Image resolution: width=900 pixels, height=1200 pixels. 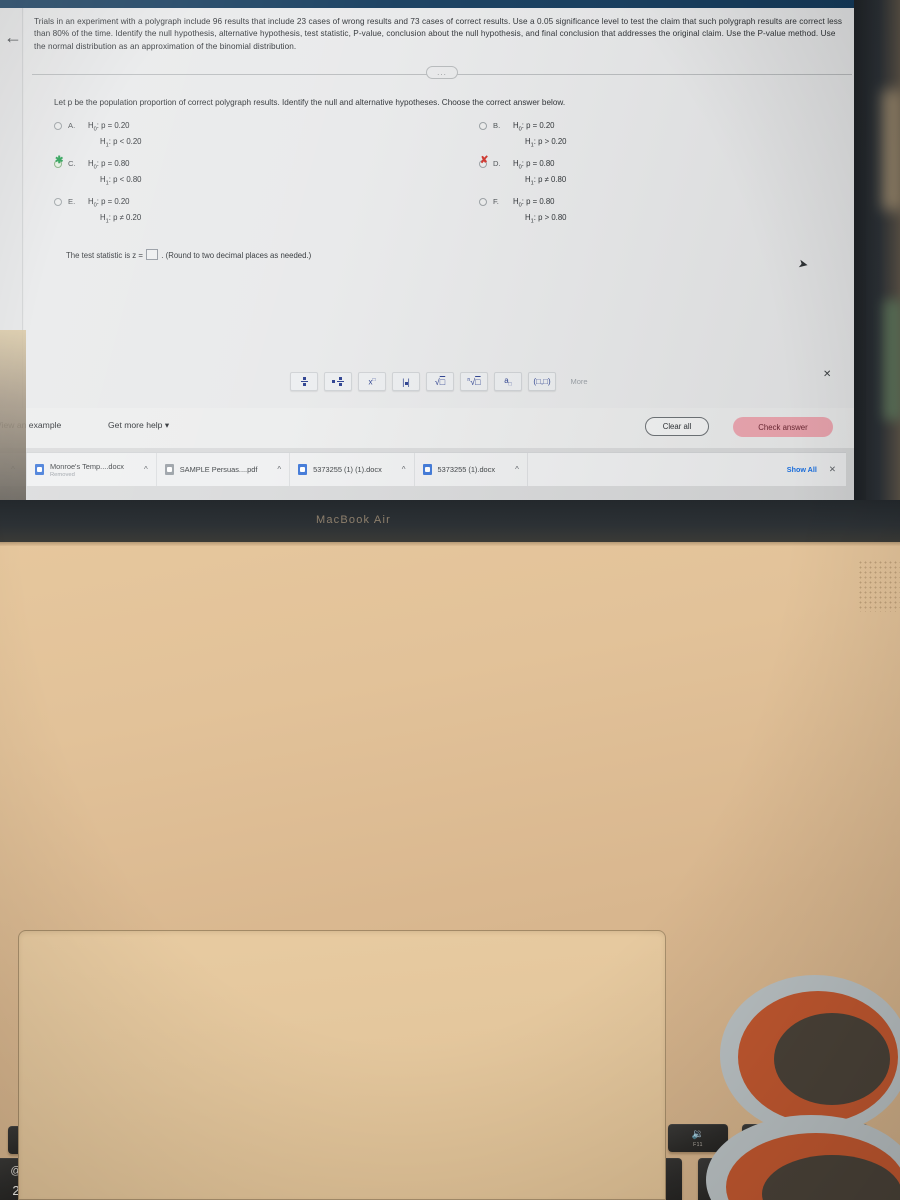 What do you see at coordinates (58, 202) in the screenshot?
I see `option-e-radio` at bounding box center [58, 202].